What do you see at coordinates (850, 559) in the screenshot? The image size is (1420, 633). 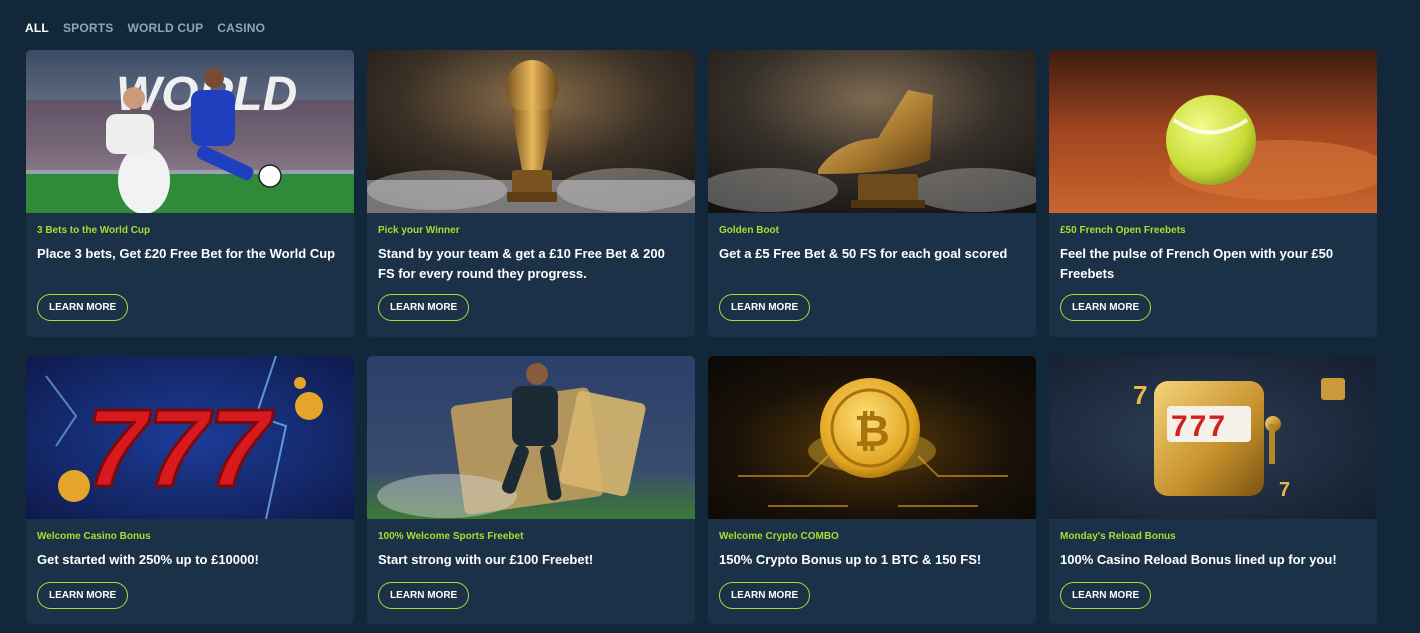 I see `promo-title: 150% Crypto Bonus up to 1 BTC & 150 FS!` at bounding box center [850, 559].